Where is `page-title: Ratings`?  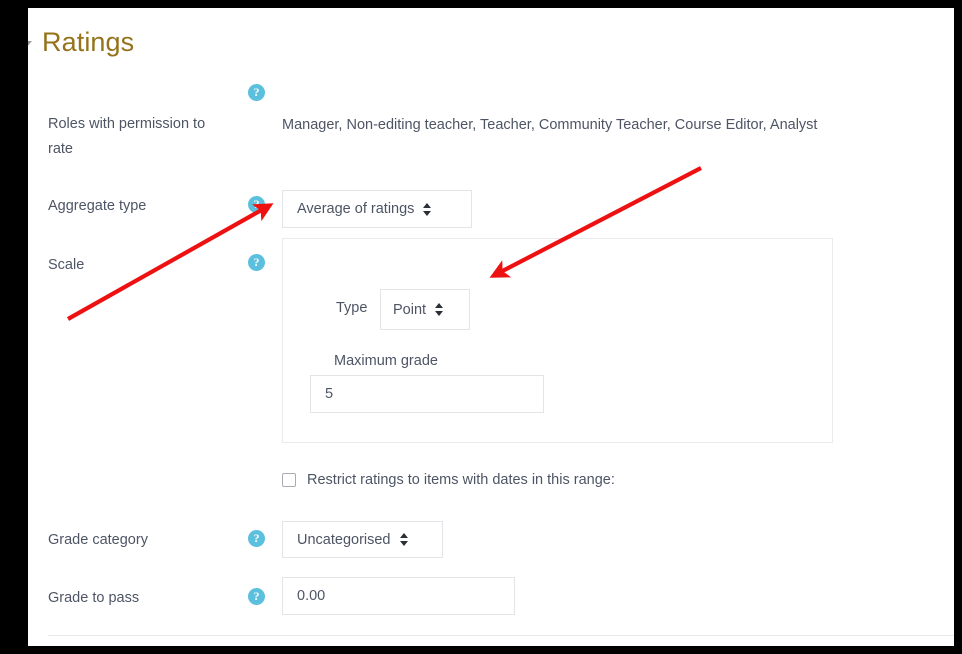 page-title: Ratings is located at coordinates (88, 42).